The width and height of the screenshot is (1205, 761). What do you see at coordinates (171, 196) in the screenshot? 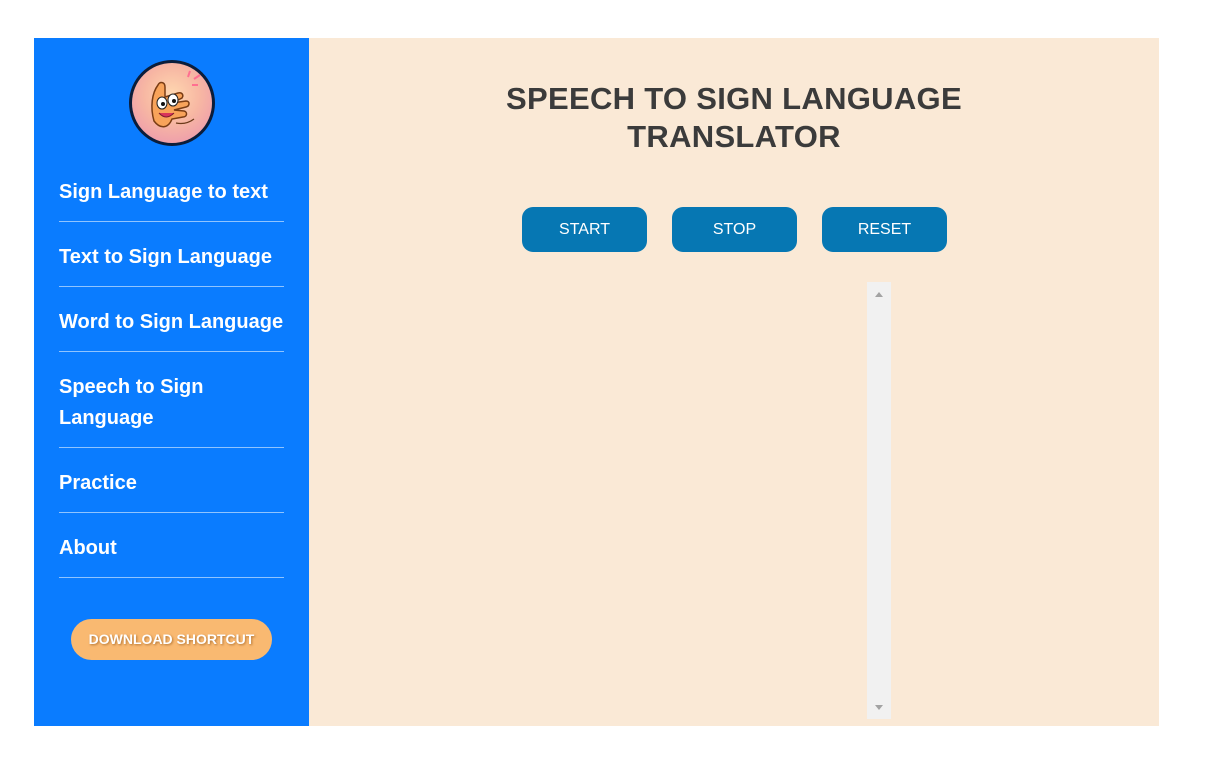
I see `nav-sign-to-text: Sign Language to text` at bounding box center [171, 196].